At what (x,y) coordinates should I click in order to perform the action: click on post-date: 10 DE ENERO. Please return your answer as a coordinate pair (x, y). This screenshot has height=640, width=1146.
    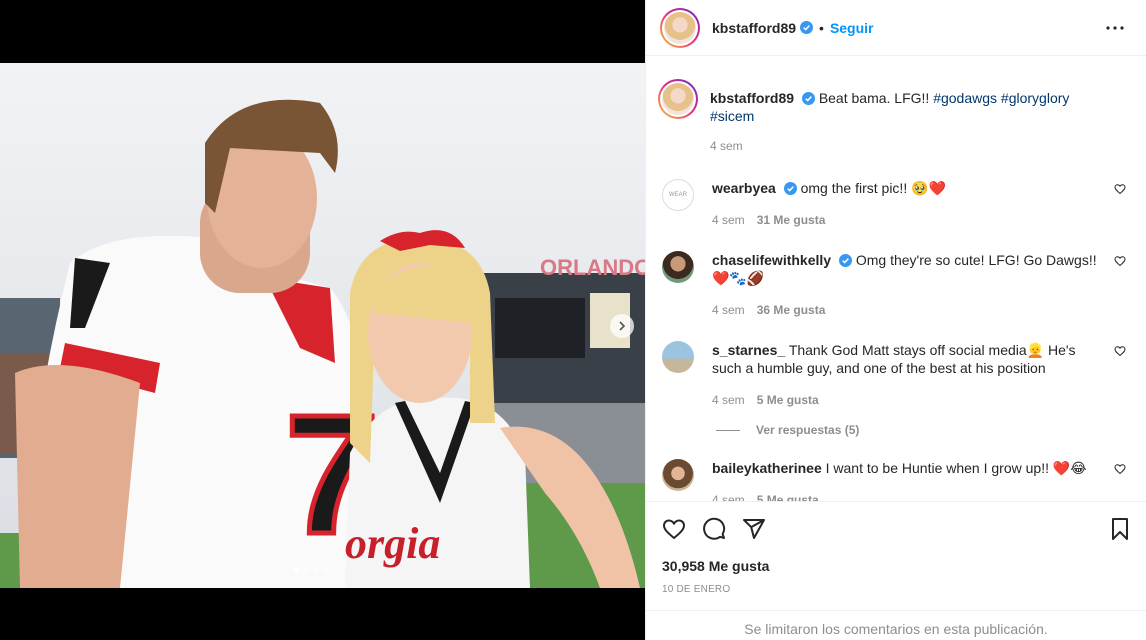
    Looking at the image, I should click on (896, 589).